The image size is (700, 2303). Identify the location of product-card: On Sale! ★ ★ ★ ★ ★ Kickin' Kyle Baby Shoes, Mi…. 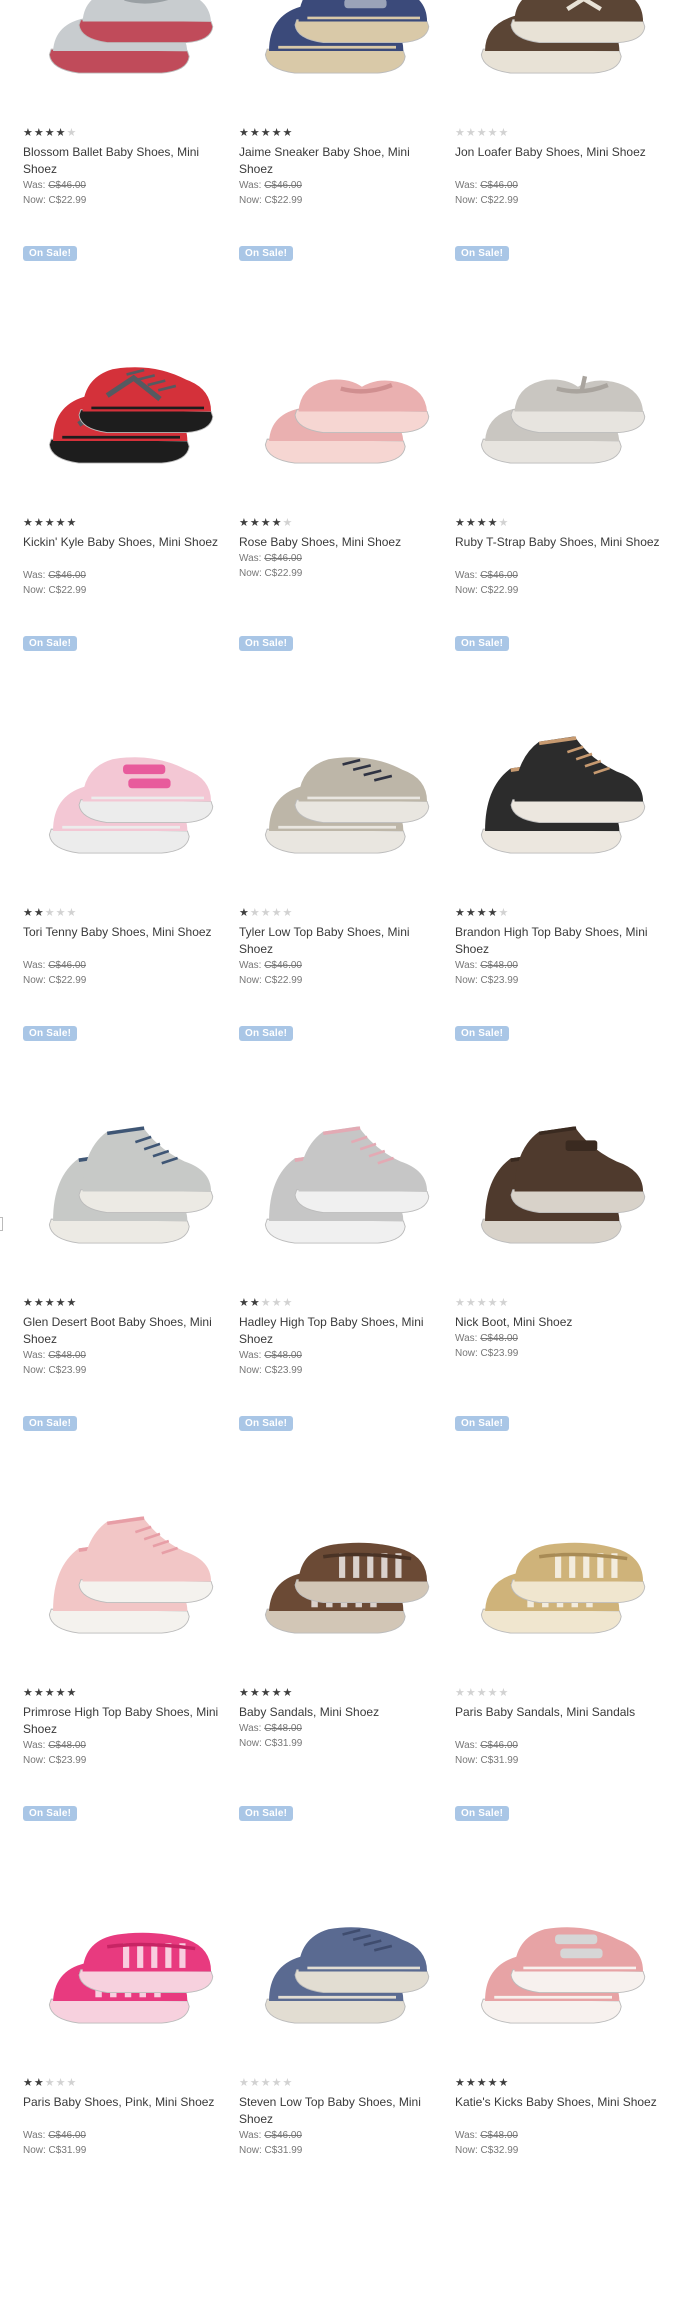
(124, 454).